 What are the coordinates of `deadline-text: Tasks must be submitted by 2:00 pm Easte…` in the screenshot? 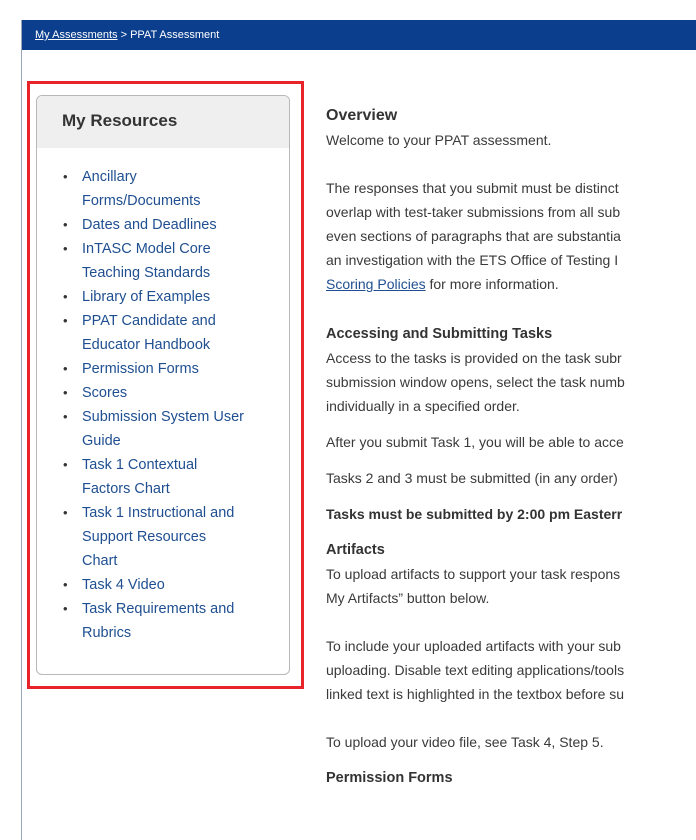 It's located at (474, 514).